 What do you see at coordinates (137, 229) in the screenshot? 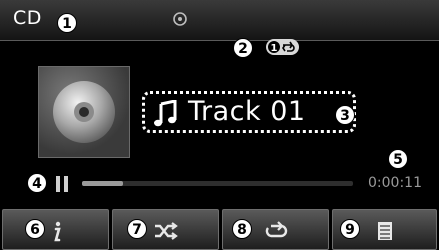
I see `callout-7: 7` at bounding box center [137, 229].